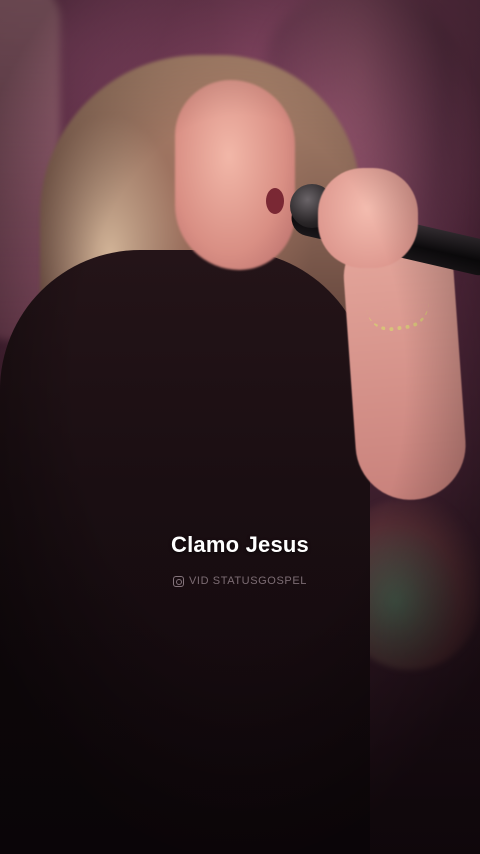 The image size is (480, 854). I want to click on singer-face, so click(235, 175).